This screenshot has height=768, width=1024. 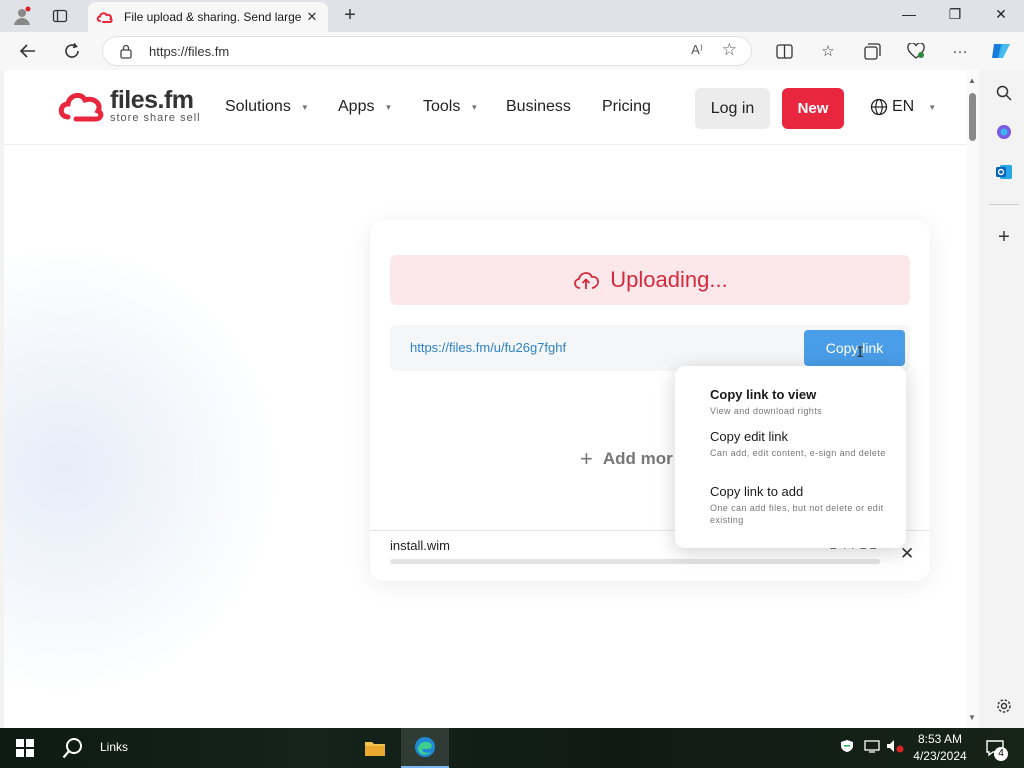 What do you see at coordinates (697, 50) in the screenshot?
I see `read-aloud-icon: A⁾` at bounding box center [697, 50].